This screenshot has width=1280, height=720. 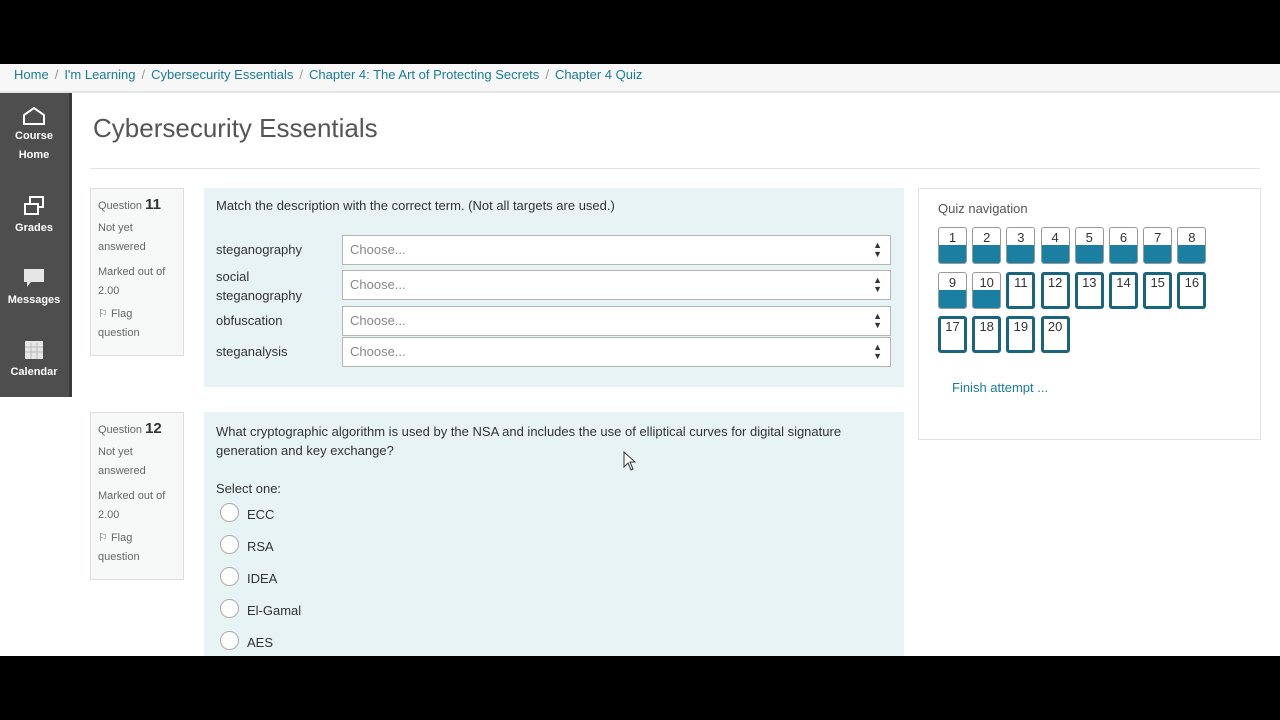 I want to click on messages-icon, so click(x=34, y=278).